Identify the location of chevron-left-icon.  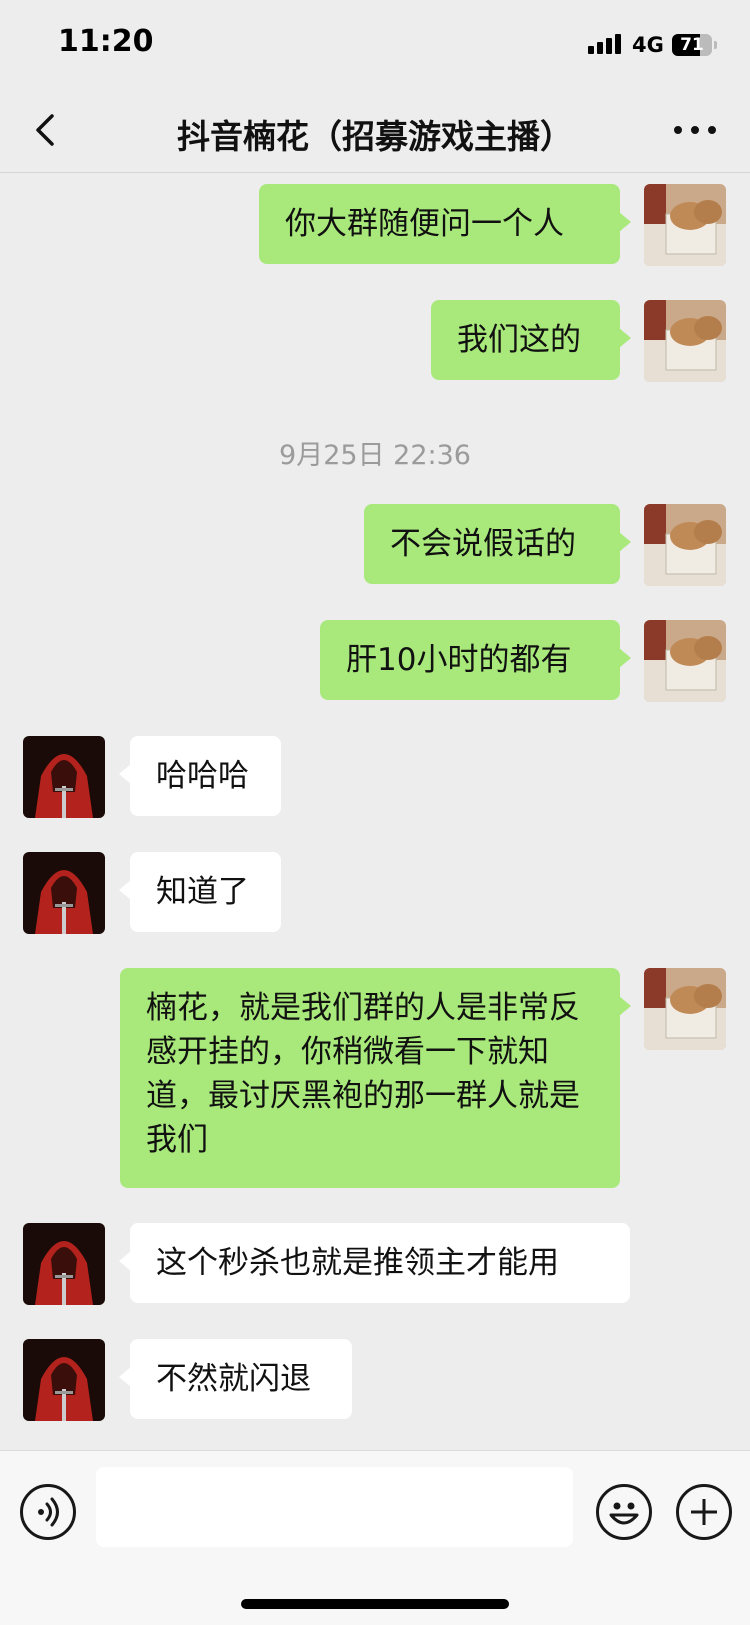
(48, 130).